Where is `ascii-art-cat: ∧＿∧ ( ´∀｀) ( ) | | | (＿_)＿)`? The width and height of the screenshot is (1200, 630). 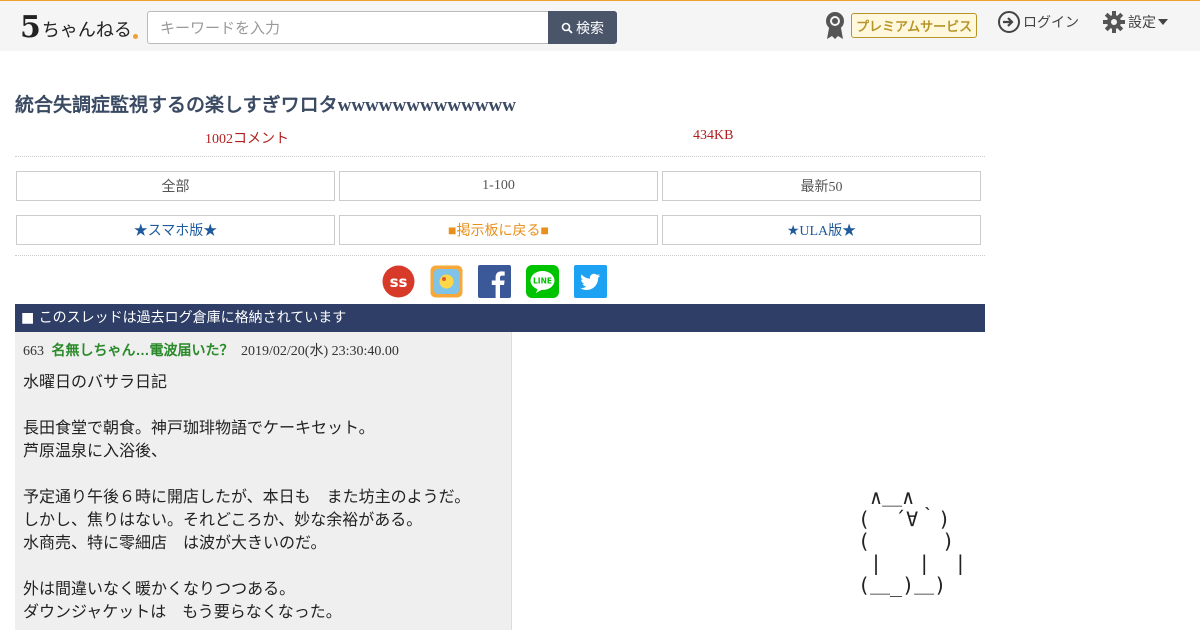 ascii-art-cat: ∧＿∧ ( ´∀｀) ( ) | | | (＿_)＿) is located at coordinates (912, 541).